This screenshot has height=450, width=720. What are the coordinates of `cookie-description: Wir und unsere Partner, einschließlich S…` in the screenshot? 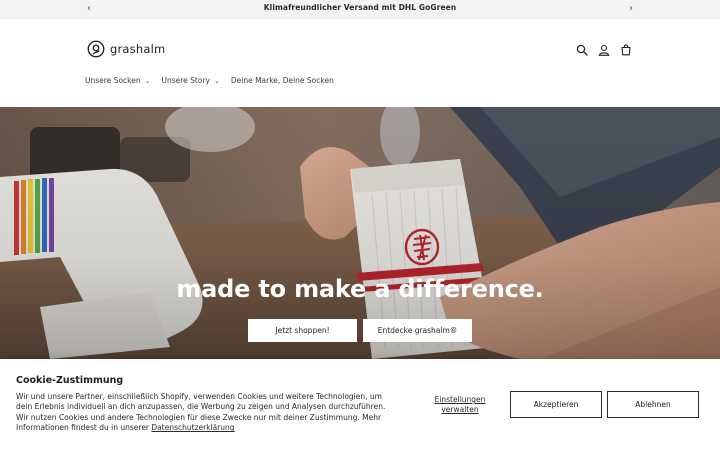 It's located at (202, 413).